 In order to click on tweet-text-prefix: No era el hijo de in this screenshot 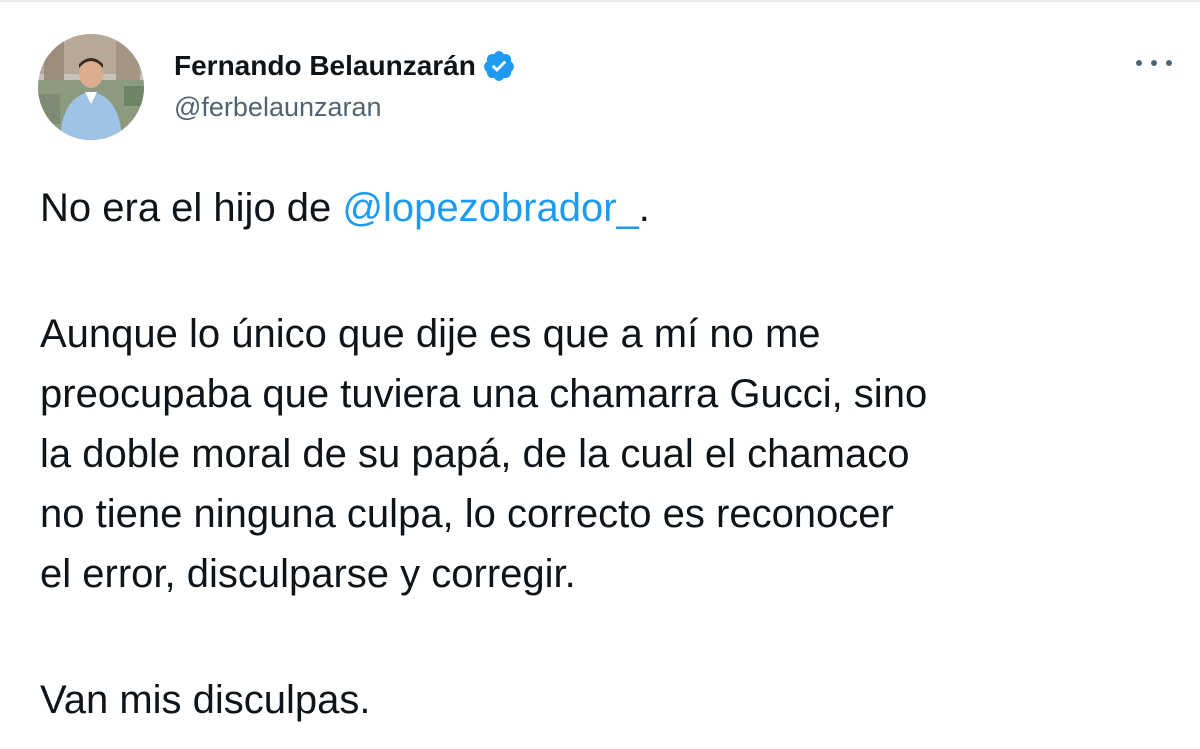, I will do `click(191, 208)`.